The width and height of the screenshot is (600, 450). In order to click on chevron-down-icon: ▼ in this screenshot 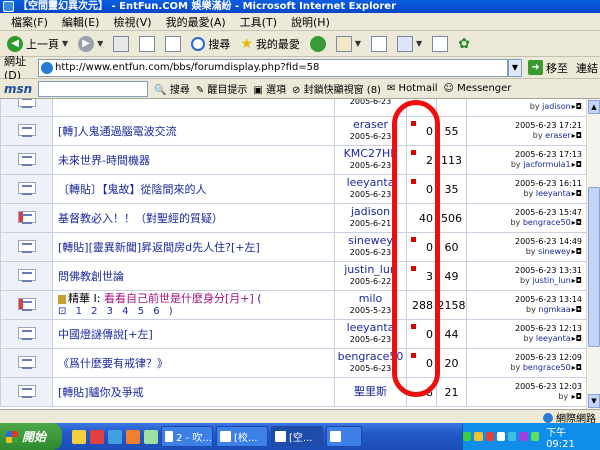, I will do `click(100, 43)`.